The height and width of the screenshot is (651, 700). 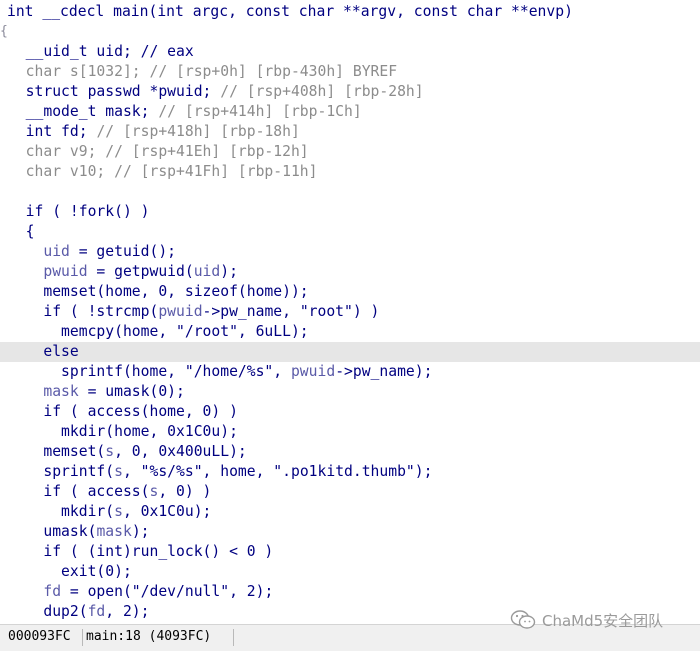 What do you see at coordinates (277, 471) in the screenshot?
I see `code-token: , "%s/%s", home, ".po1kitd.thumb");` at bounding box center [277, 471].